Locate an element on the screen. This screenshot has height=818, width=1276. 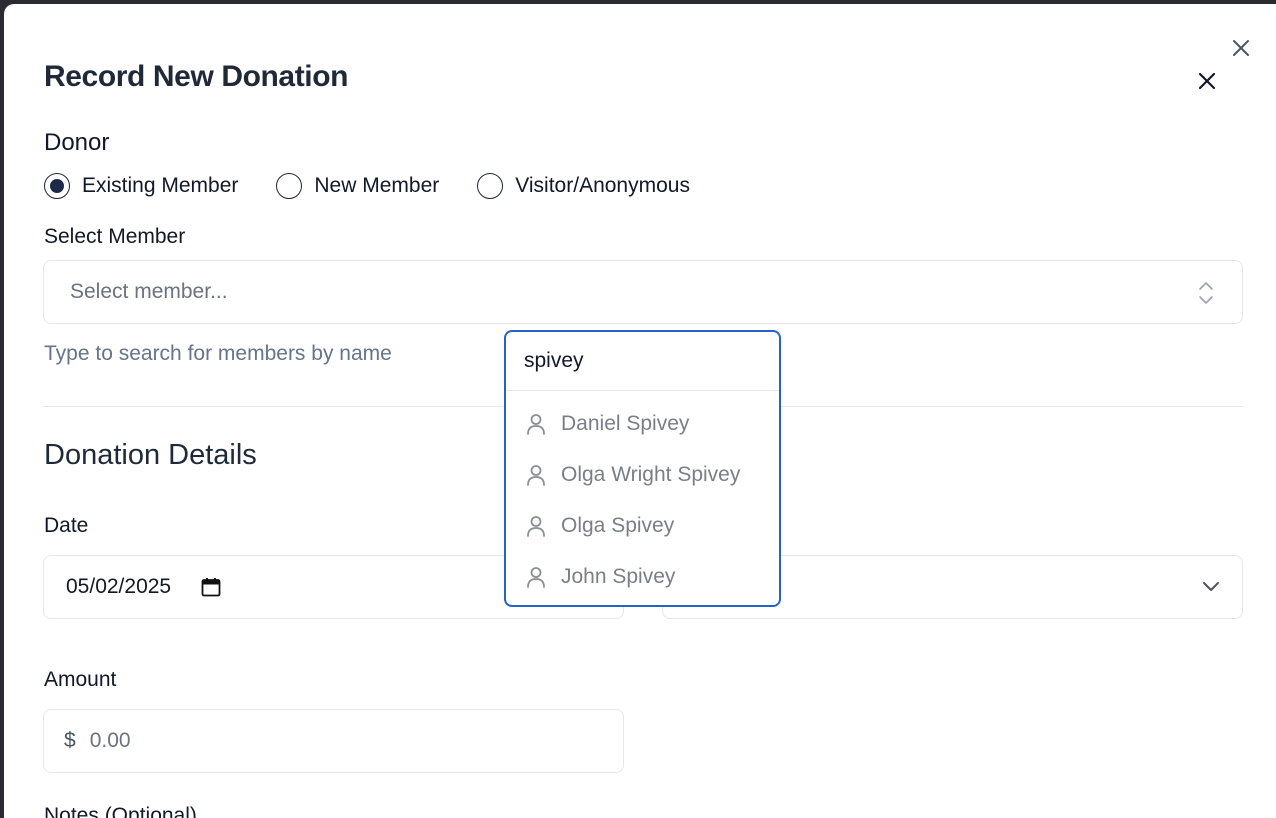
radio-existing-member: Existing Member is located at coordinates (141, 186).